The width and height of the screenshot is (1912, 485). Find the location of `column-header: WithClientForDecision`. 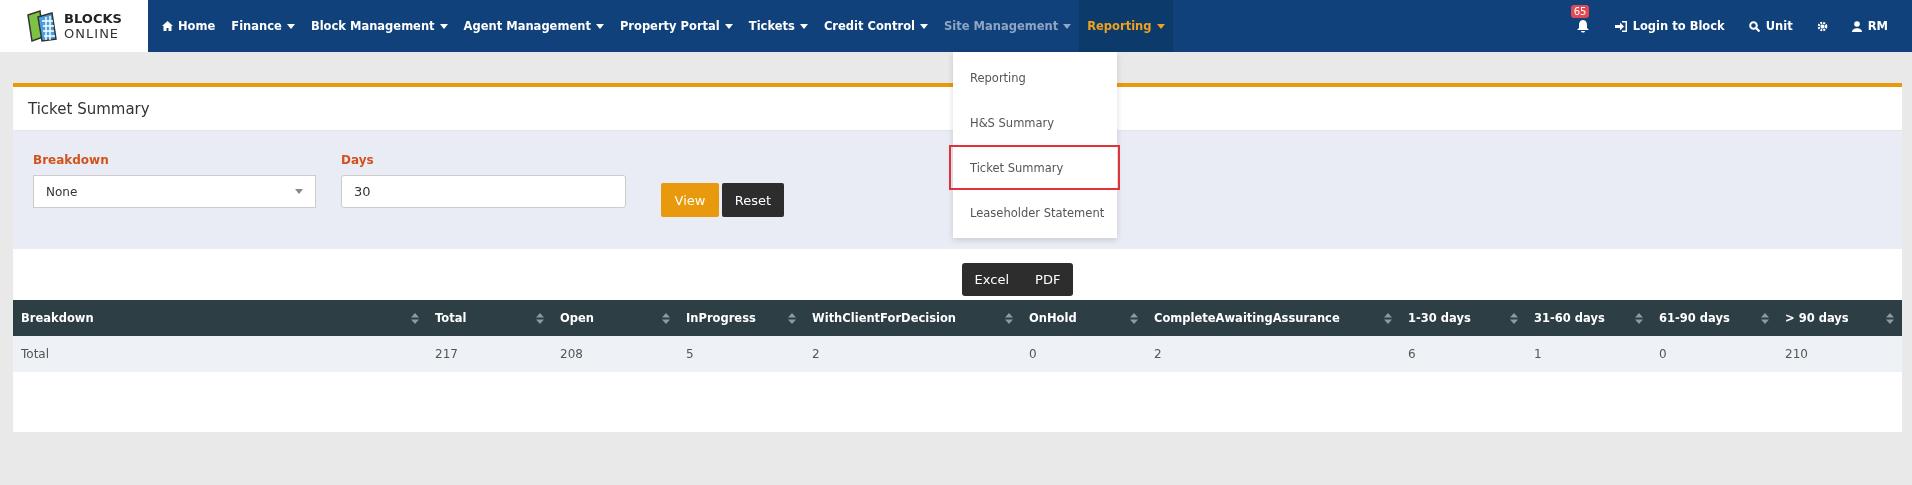

column-header: WithClientForDecision is located at coordinates (912, 318).